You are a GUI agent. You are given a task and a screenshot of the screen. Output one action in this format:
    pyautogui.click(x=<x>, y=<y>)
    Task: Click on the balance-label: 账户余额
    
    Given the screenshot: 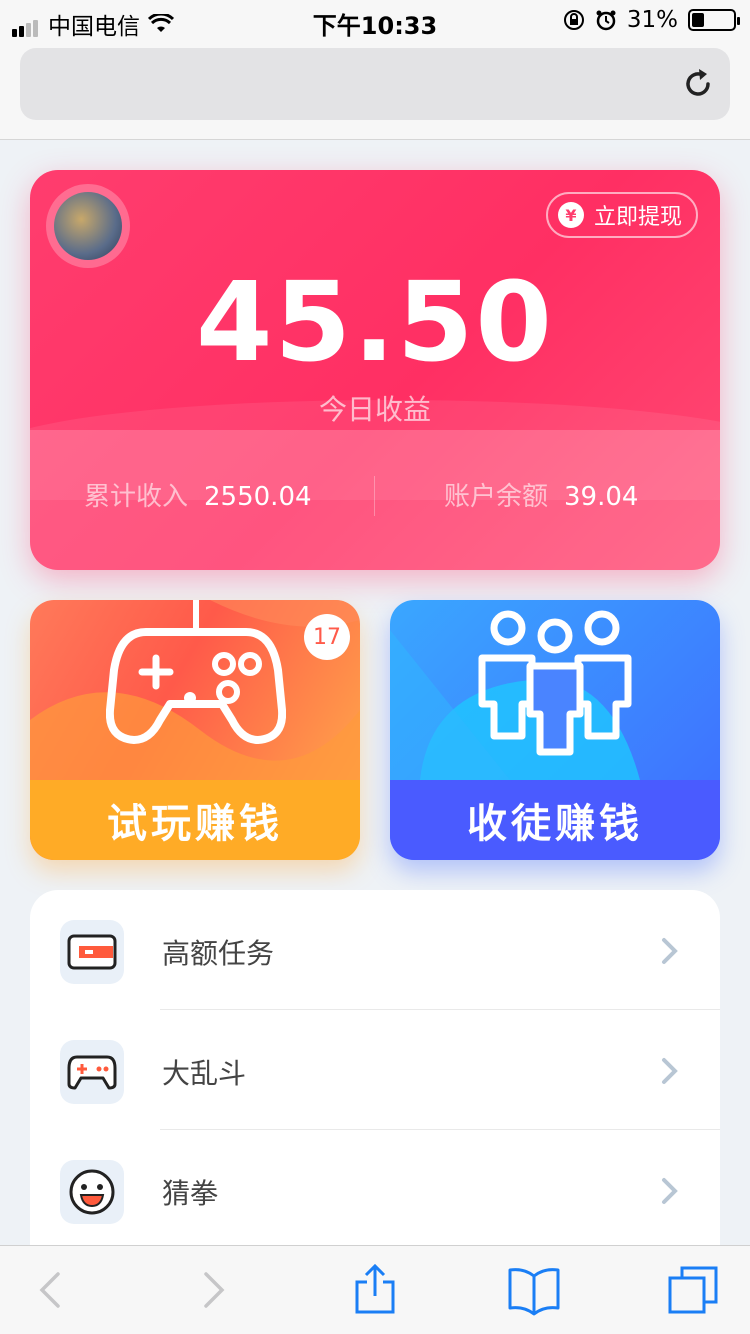 What is the action you would take?
    pyautogui.click(x=496, y=497)
    